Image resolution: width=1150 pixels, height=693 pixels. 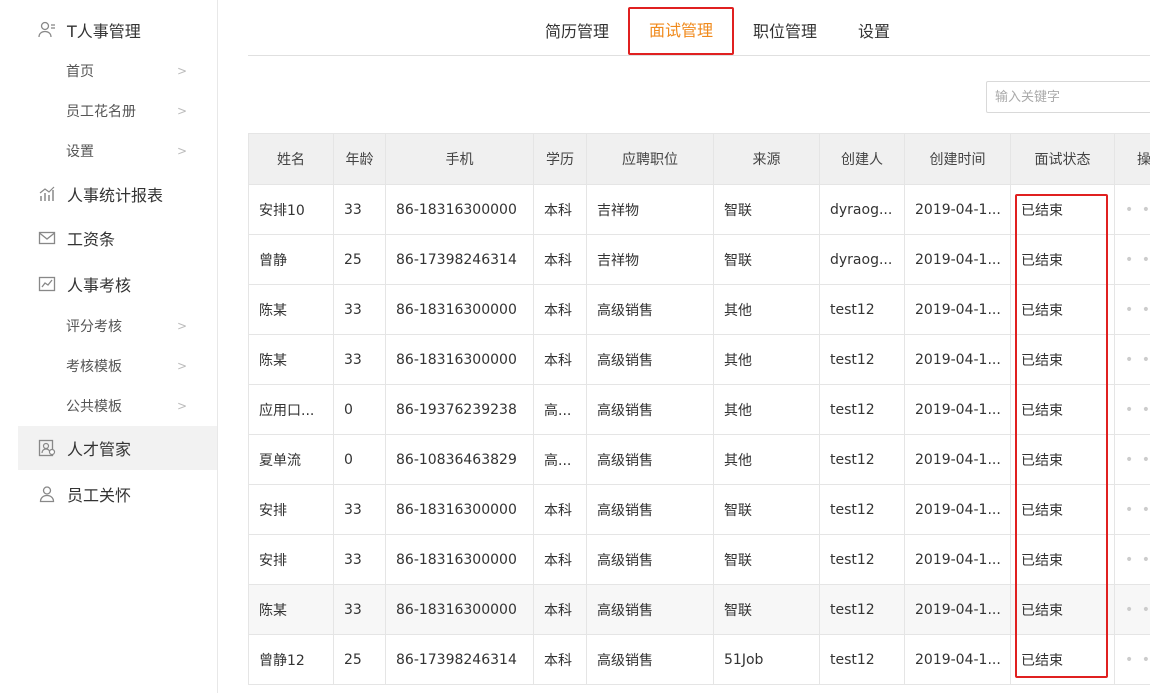 What do you see at coordinates (117, 151) in the screenshot?
I see `sub-item-settings: 设置 >` at bounding box center [117, 151].